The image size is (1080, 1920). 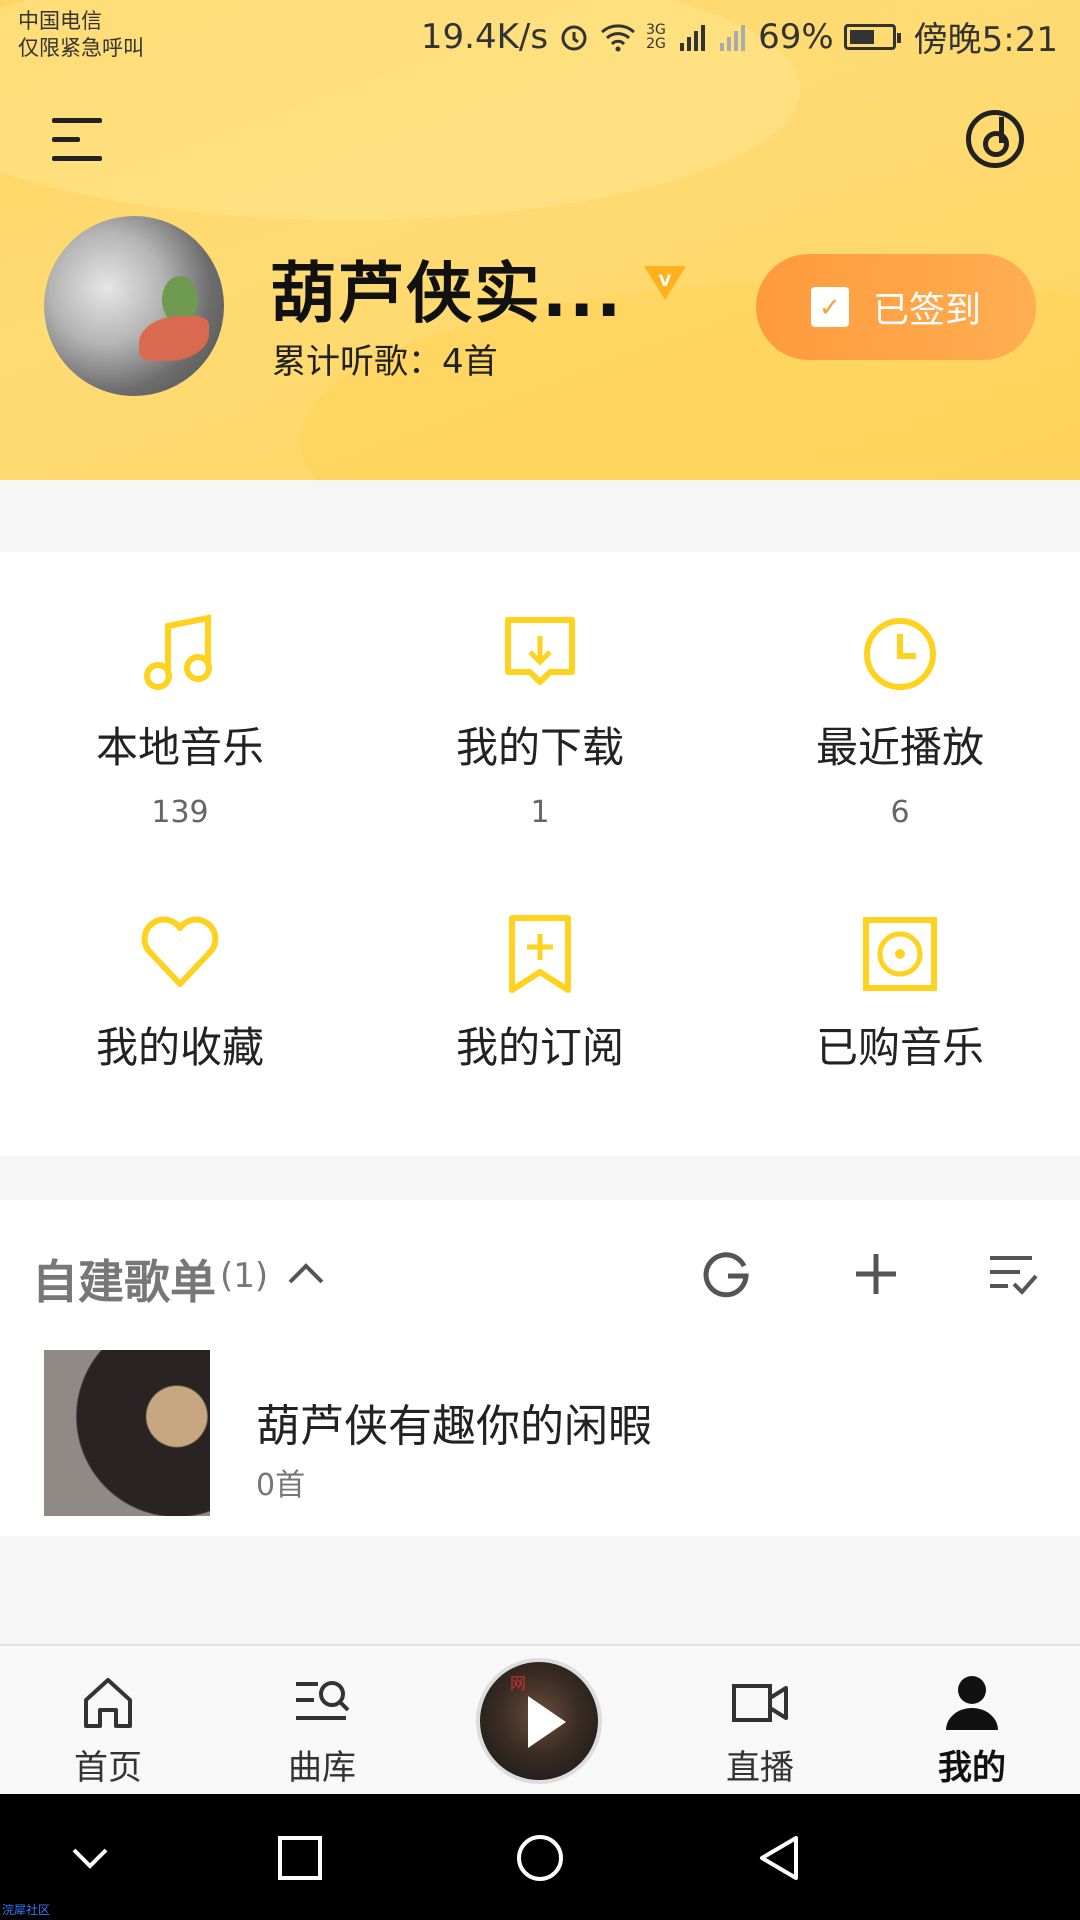 I want to click on nav-home: 首页, so click(x=108, y=1730).